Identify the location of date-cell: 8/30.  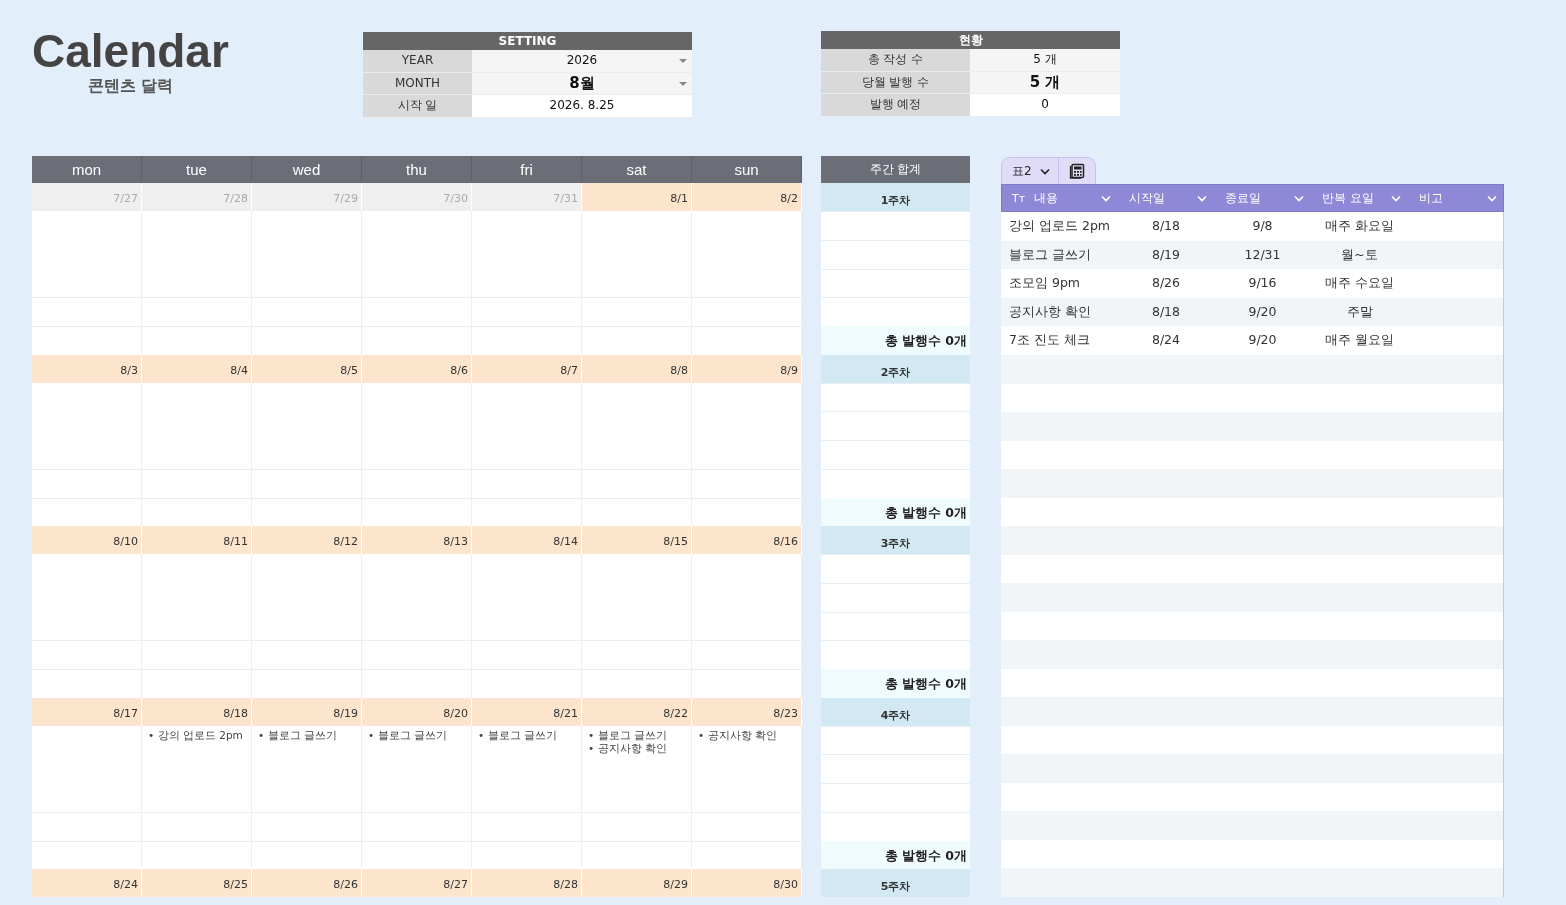
(747, 883).